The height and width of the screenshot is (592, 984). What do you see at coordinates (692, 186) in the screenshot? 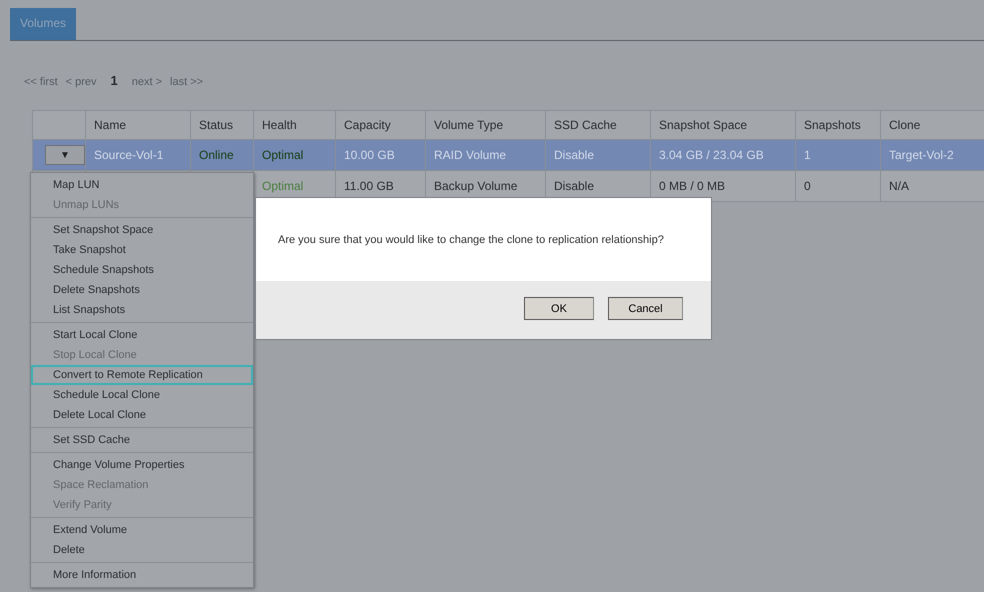
I see `table-cell: 0 MB / 0 MB` at bounding box center [692, 186].